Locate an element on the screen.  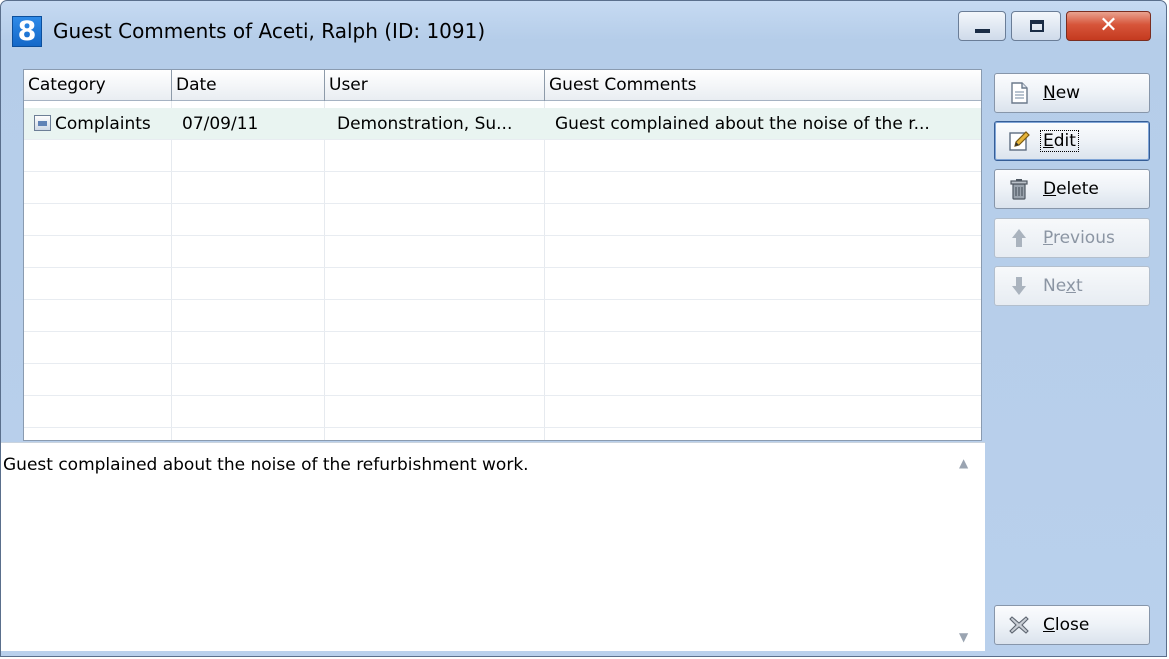
arrow-up-icon is located at coordinates (1019, 238).